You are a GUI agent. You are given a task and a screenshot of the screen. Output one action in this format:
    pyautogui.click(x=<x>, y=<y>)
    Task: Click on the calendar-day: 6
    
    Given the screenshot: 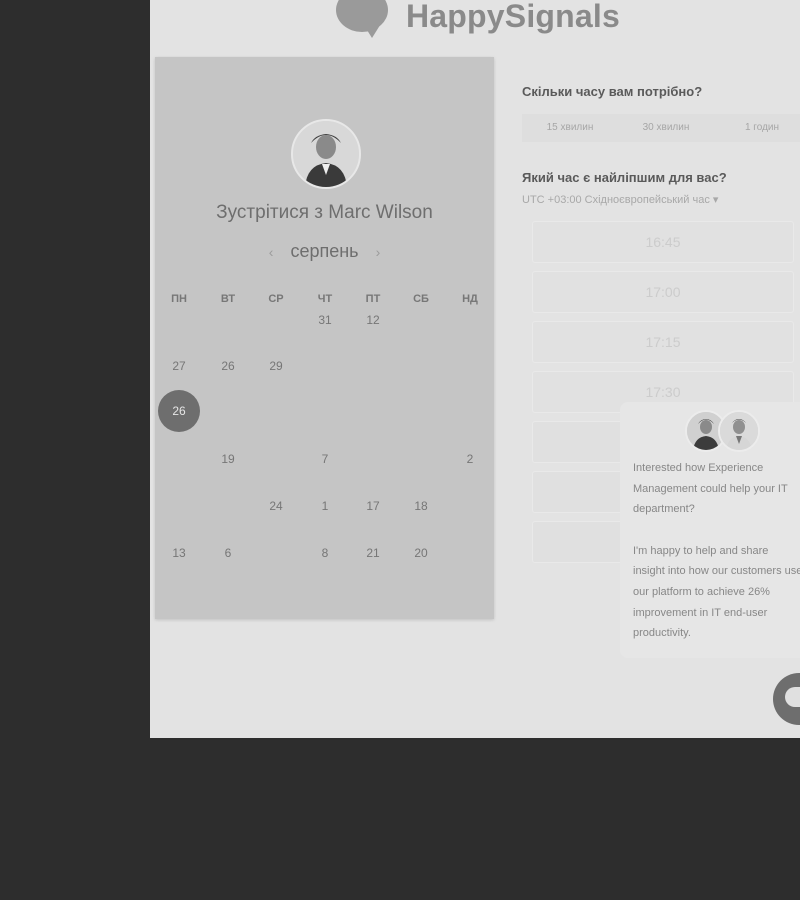 What is the action you would take?
    pyautogui.click(x=228, y=553)
    